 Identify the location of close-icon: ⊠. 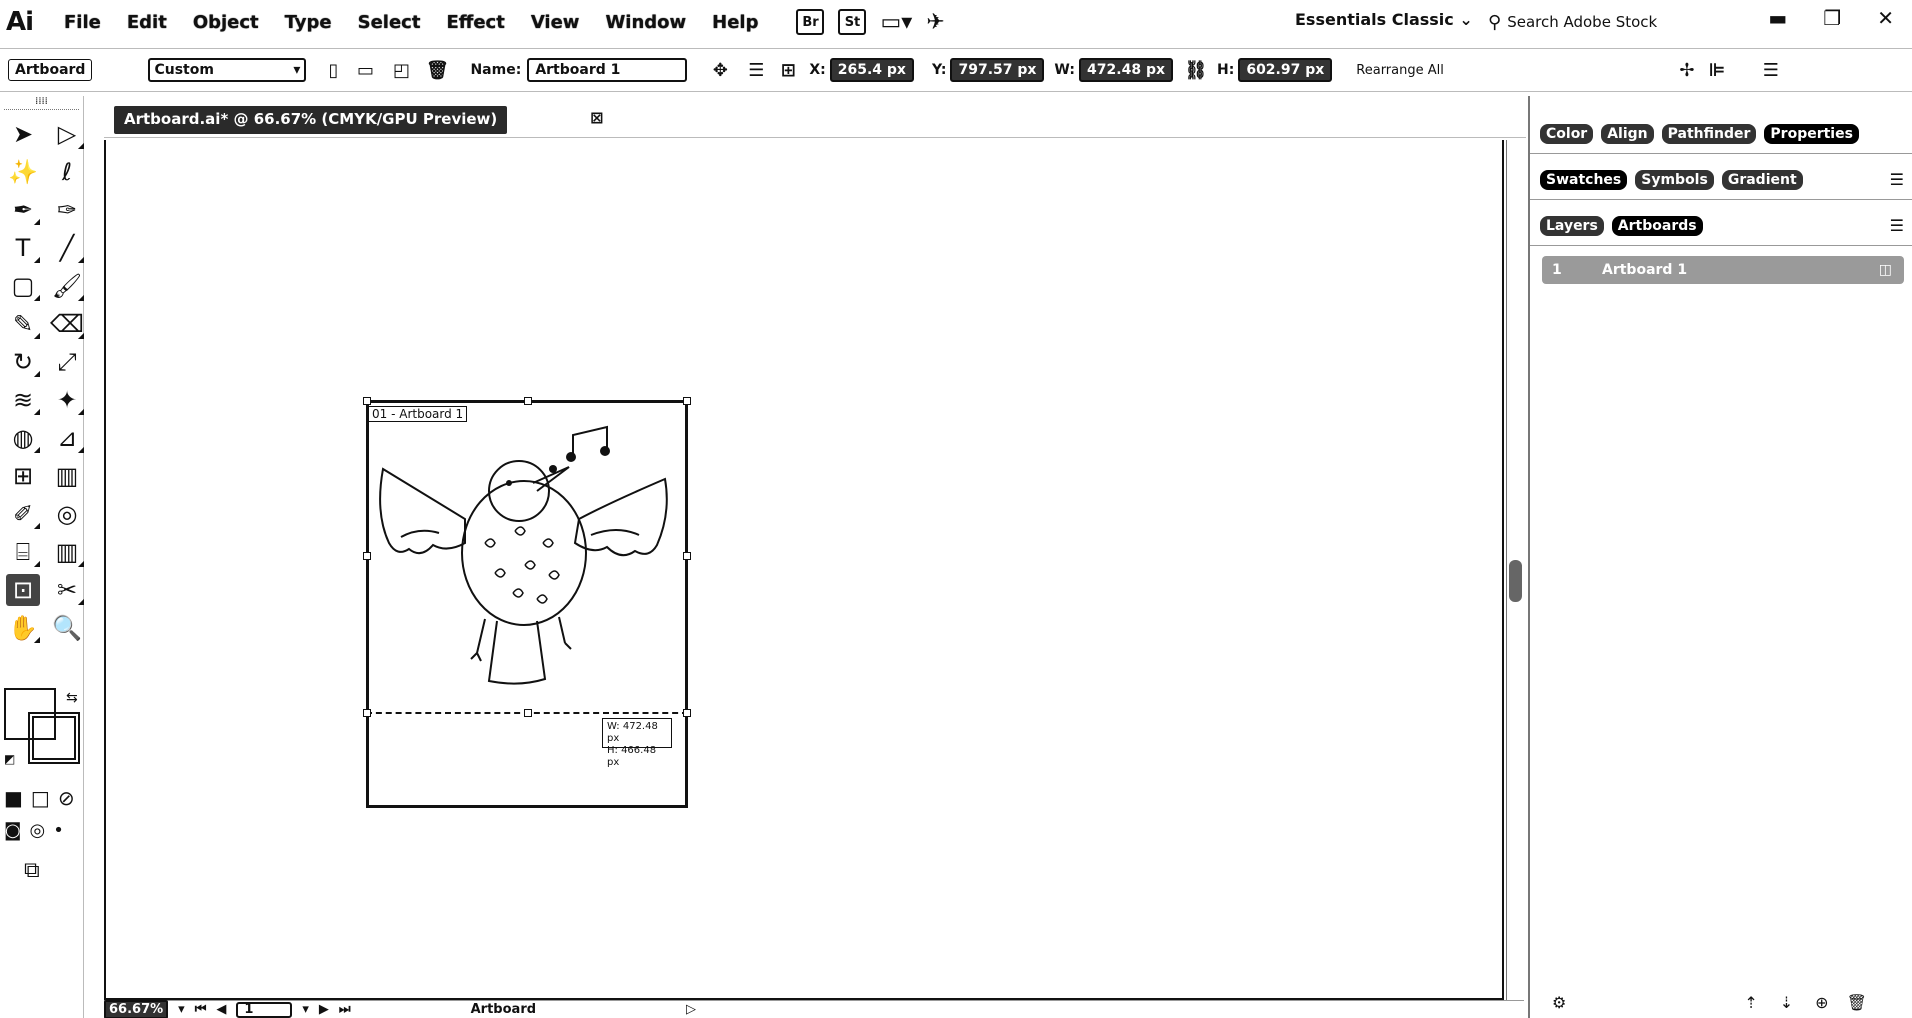
(596, 117).